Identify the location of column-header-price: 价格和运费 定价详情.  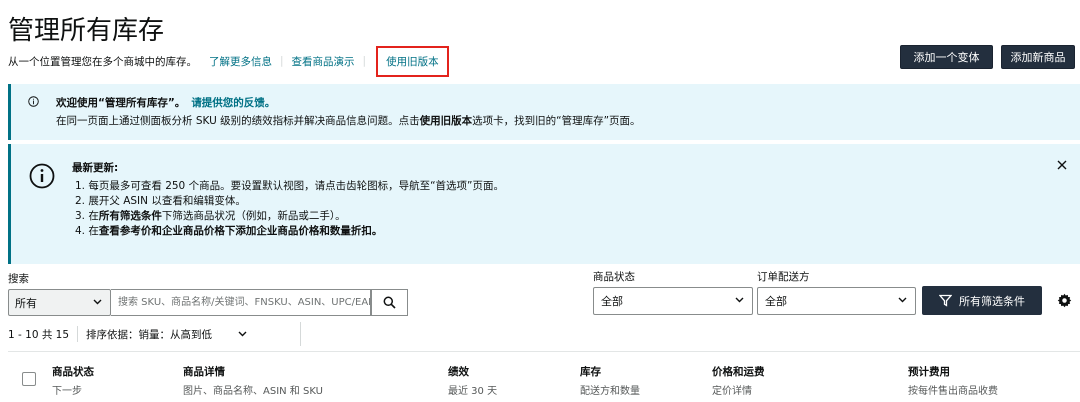
(738, 380).